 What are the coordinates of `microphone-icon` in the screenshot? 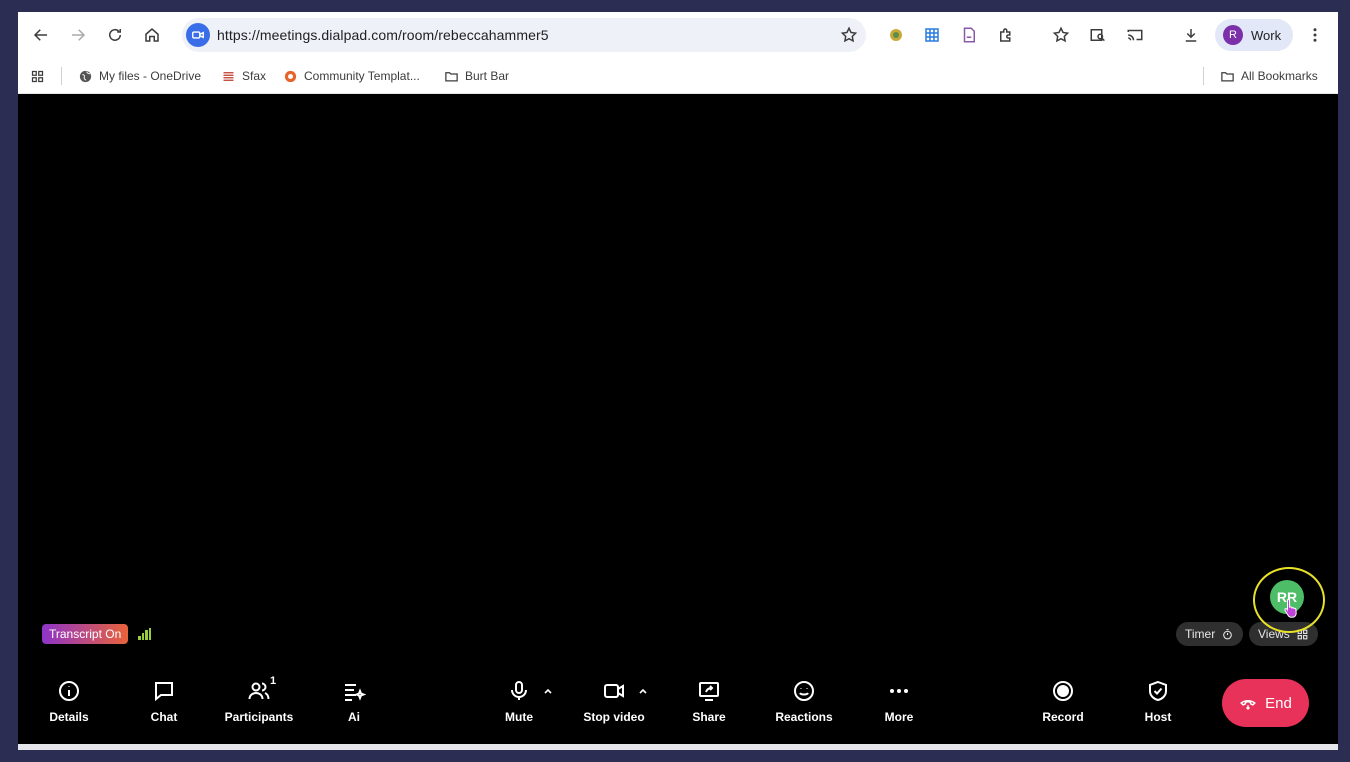 It's located at (519, 690).